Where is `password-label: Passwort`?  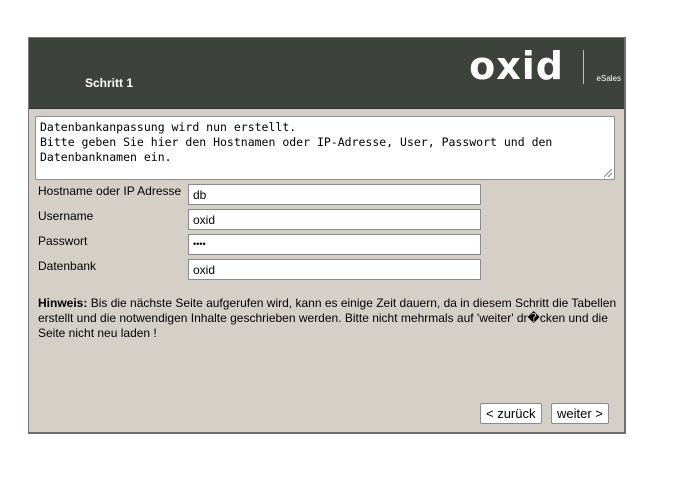 password-label: Passwort is located at coordinates (63, 241).